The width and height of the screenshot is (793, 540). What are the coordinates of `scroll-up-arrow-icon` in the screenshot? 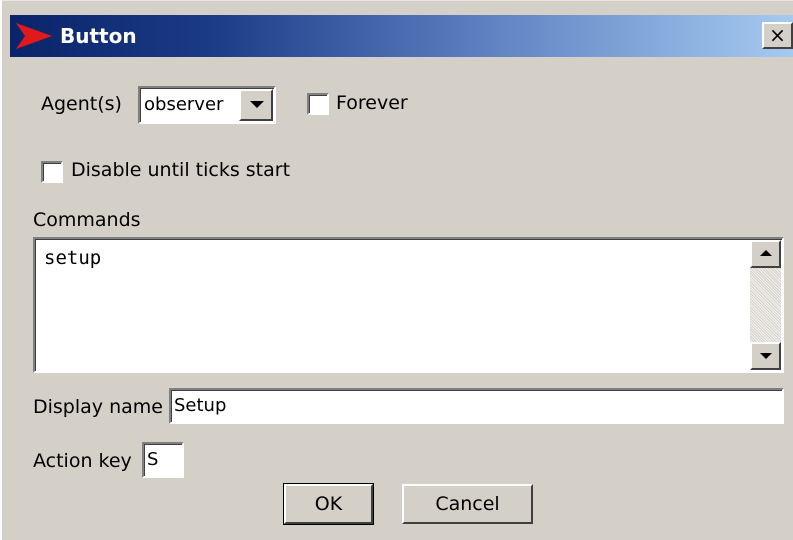 It's located at (766, 253).